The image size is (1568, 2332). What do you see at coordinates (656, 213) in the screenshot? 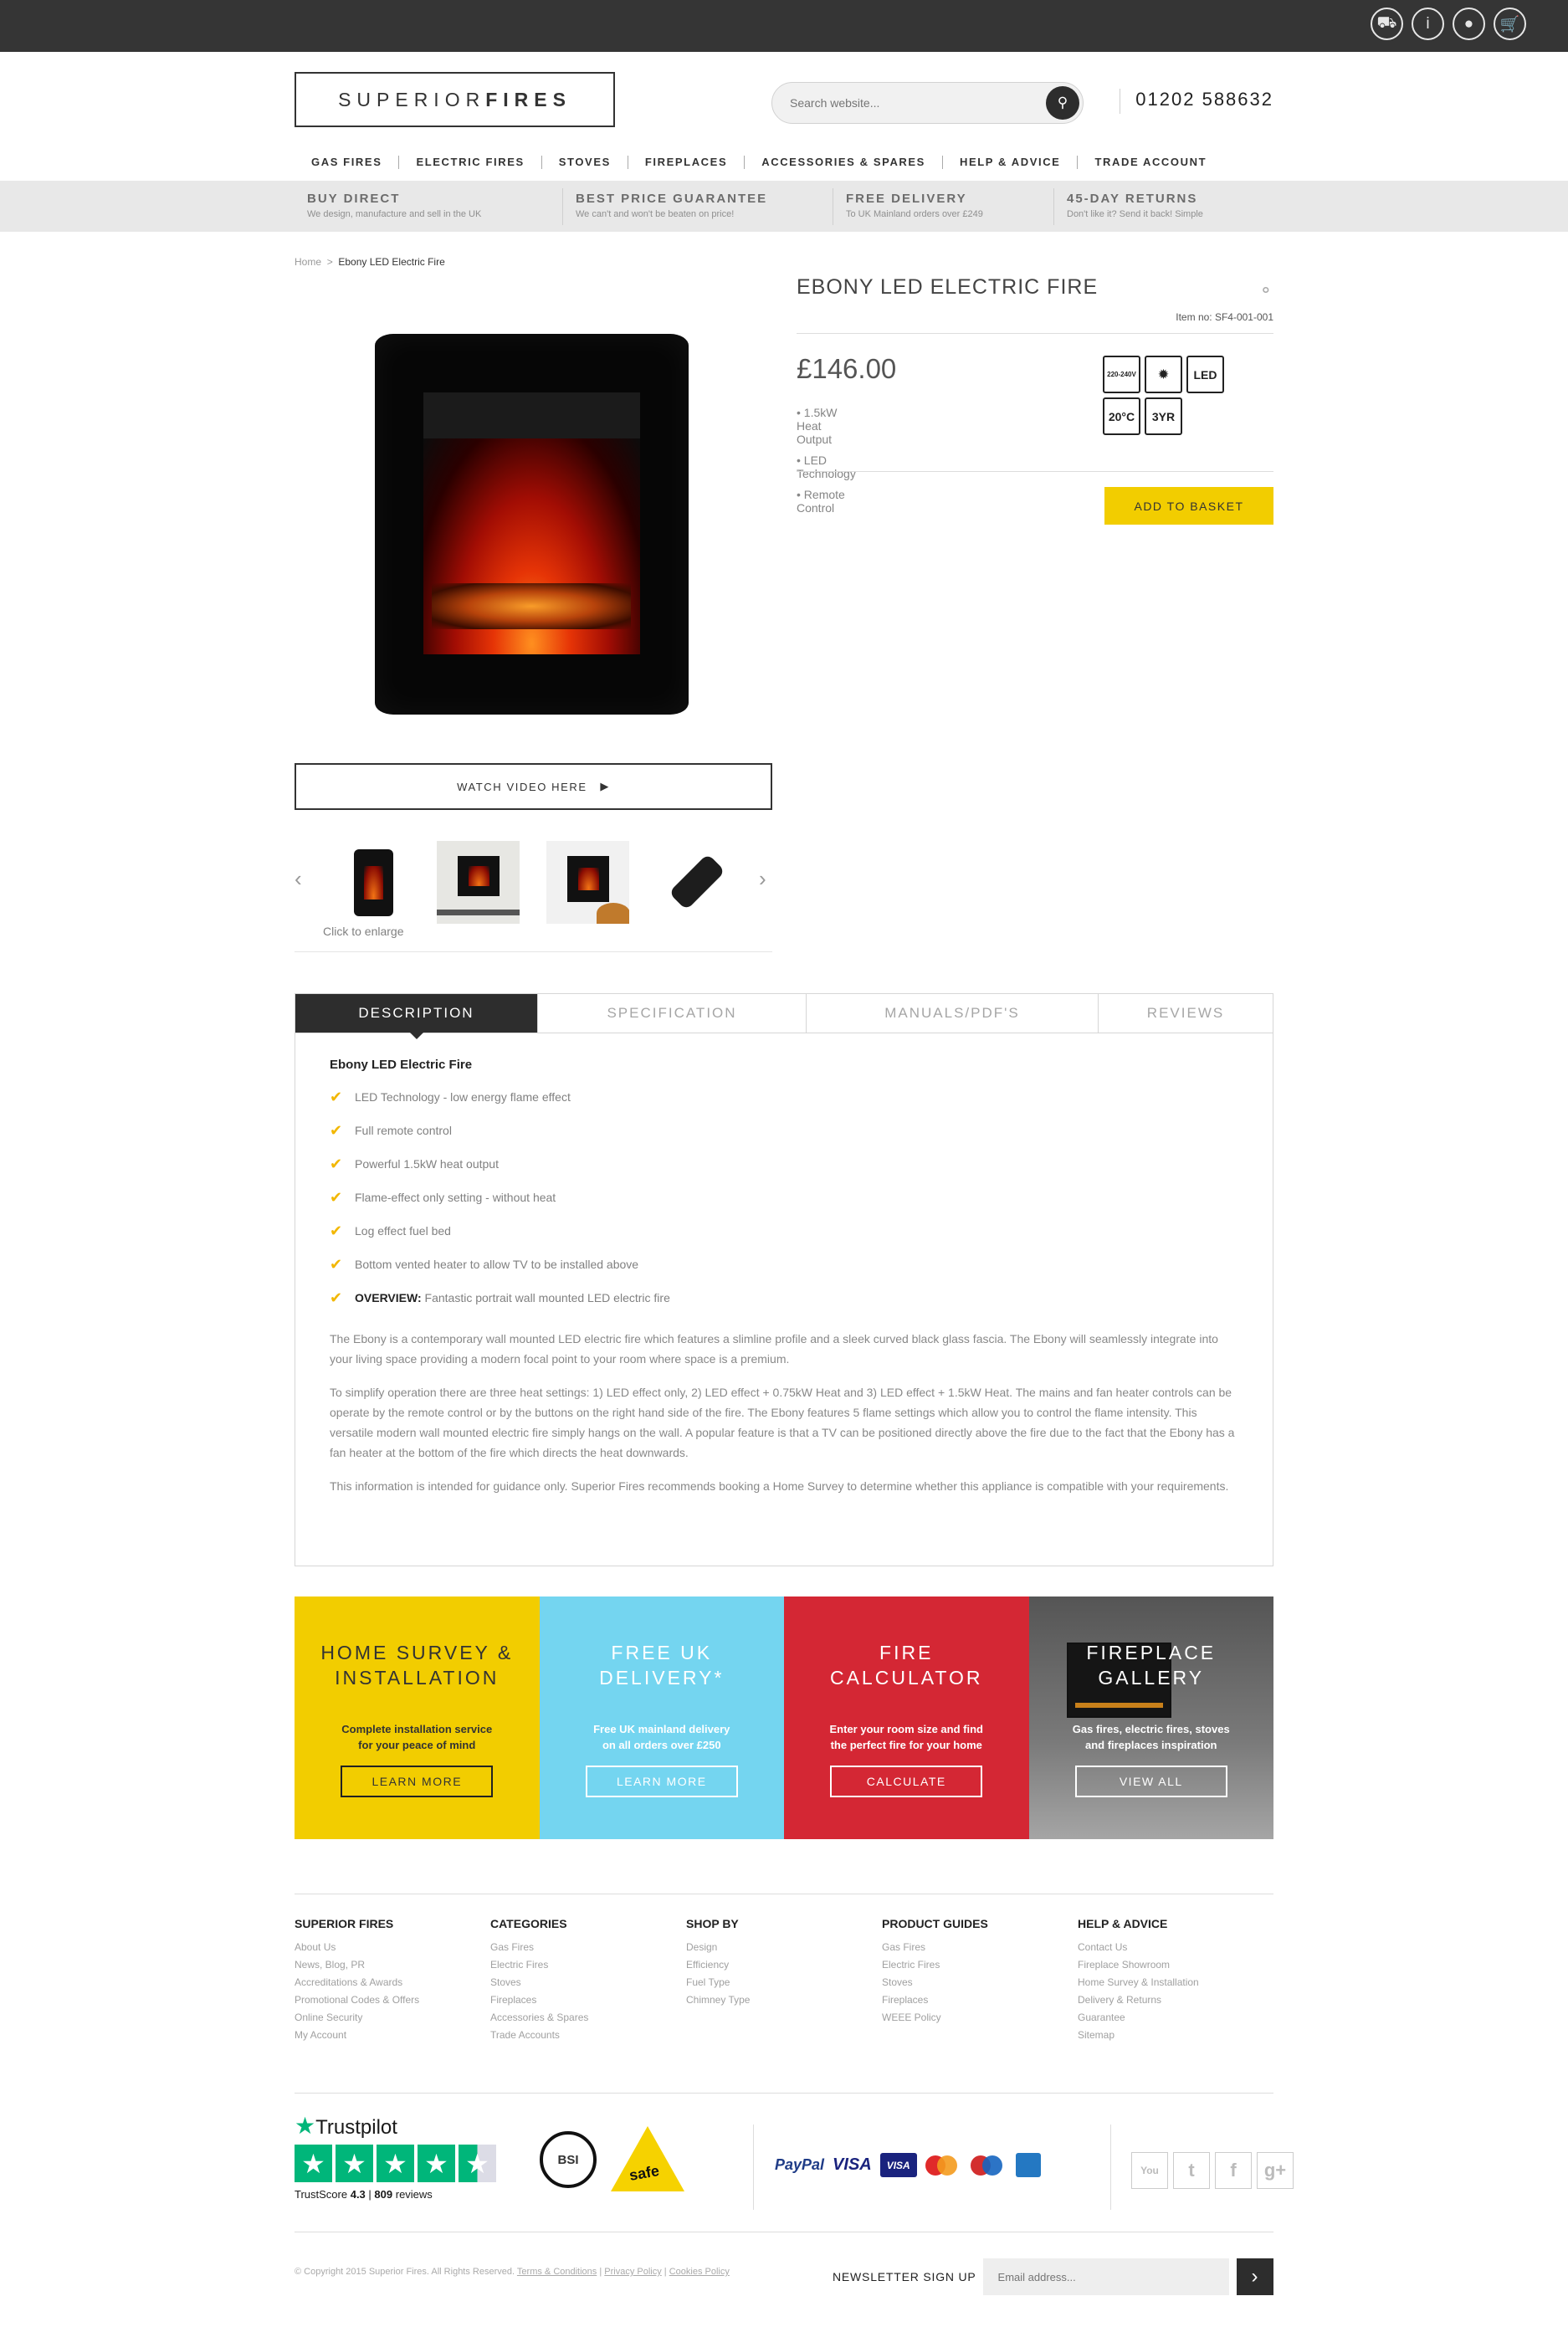
I see `usp-subtitle: We can't and won't be beaten on price!` at bounding box center [656, 213].